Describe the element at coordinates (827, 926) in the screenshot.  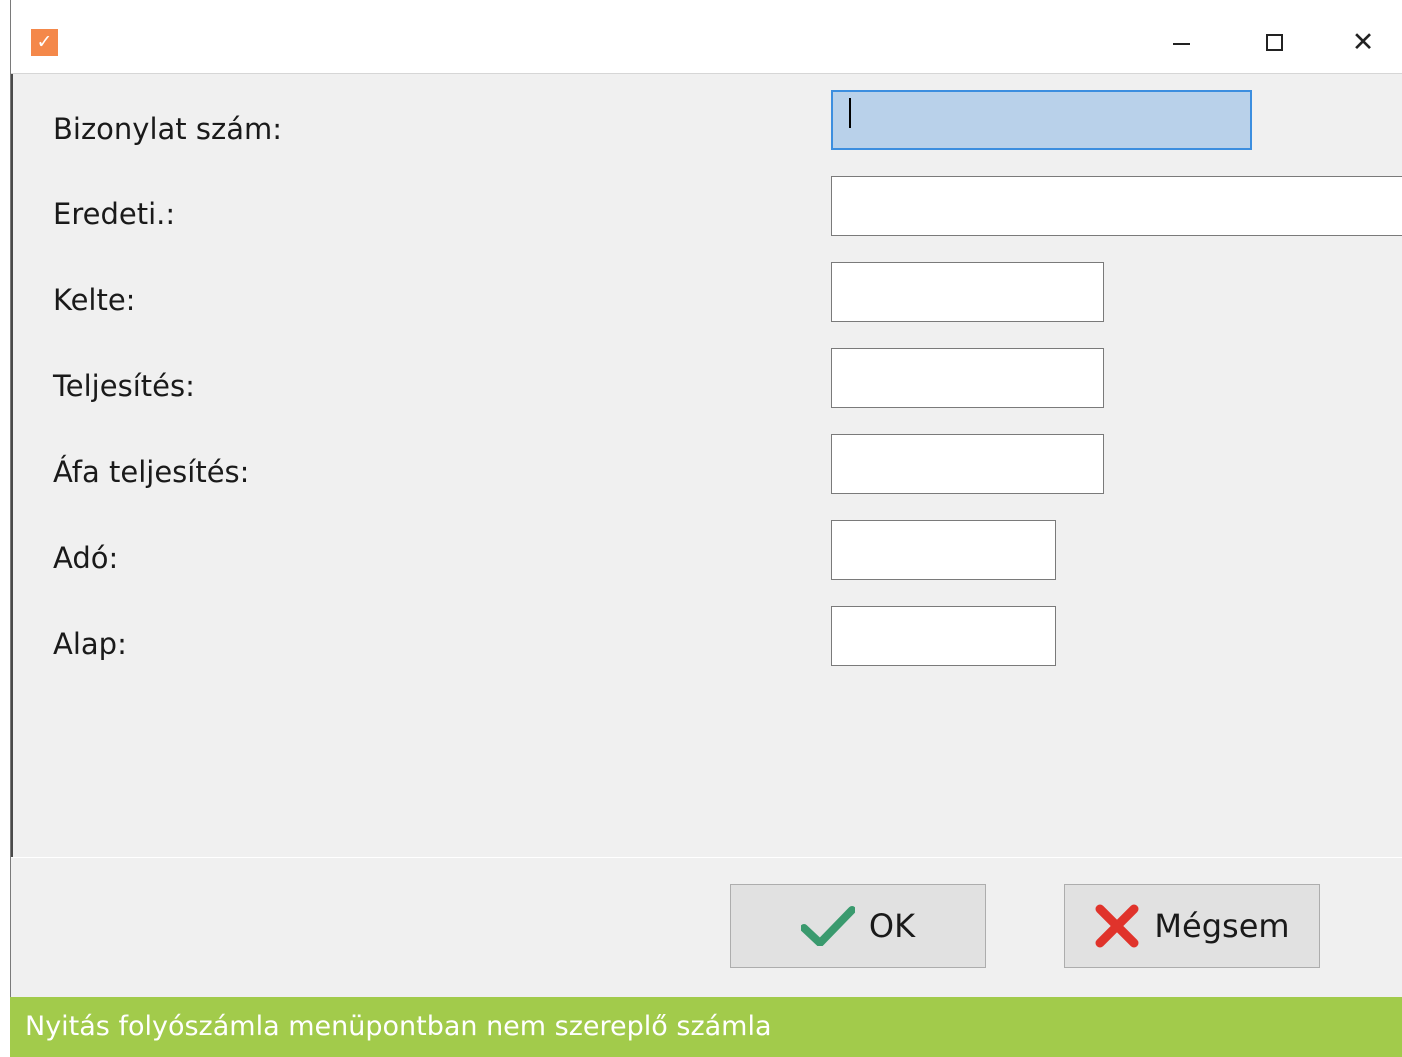
I see `checkmark-icon` at that location.